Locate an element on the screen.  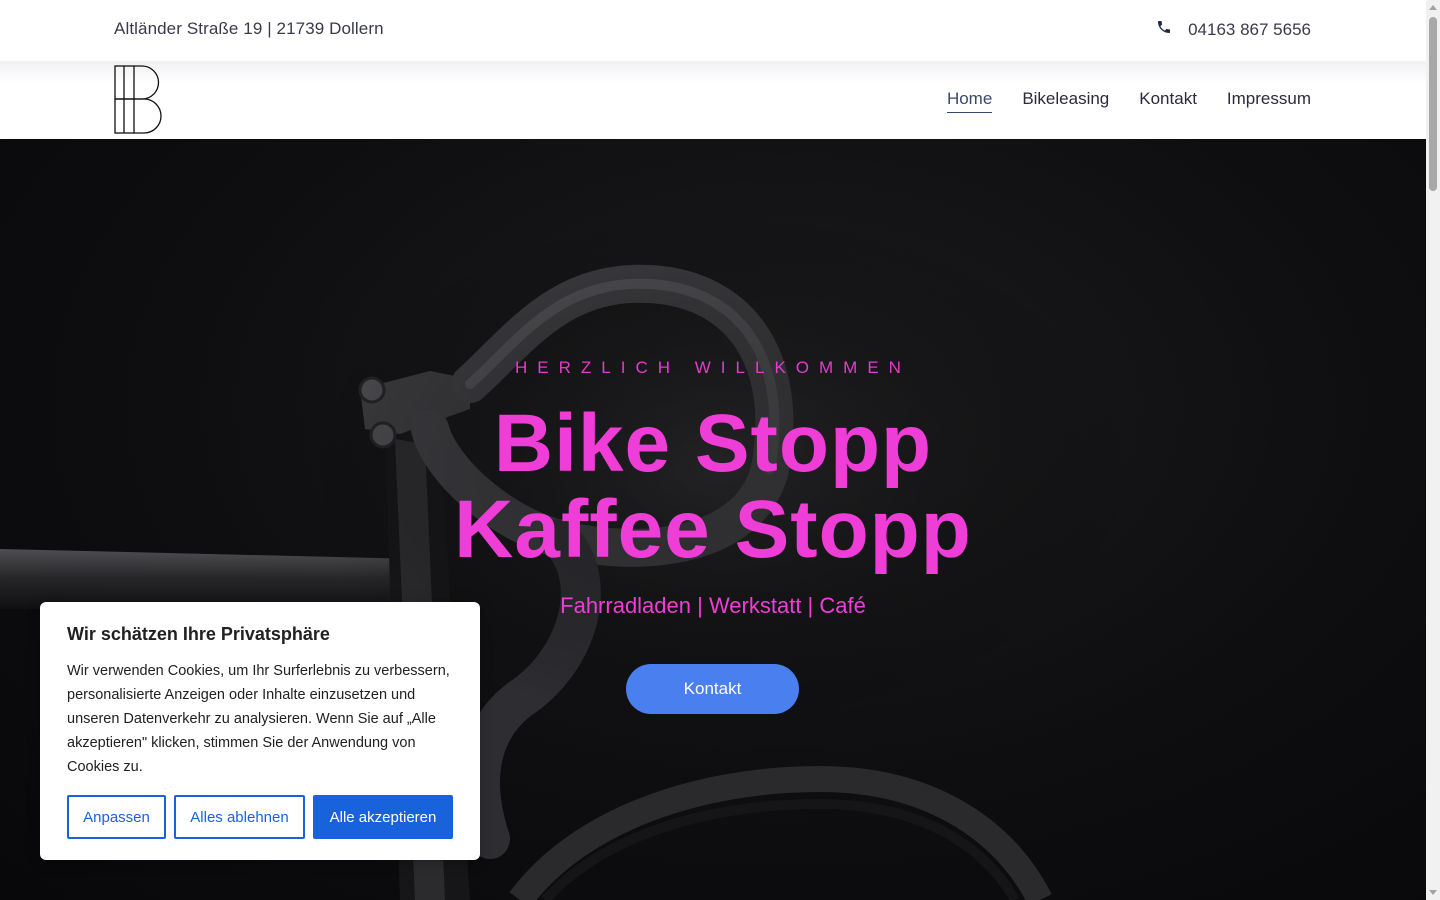
nav-item-bikeleasing: Bikeleasing is located at coordinates (1065, 101).